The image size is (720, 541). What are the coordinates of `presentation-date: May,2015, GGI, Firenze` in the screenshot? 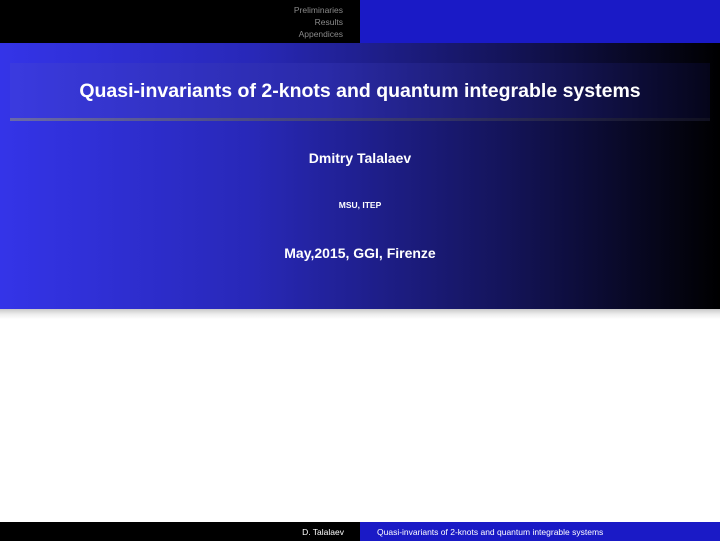 It's located at (360, 253).